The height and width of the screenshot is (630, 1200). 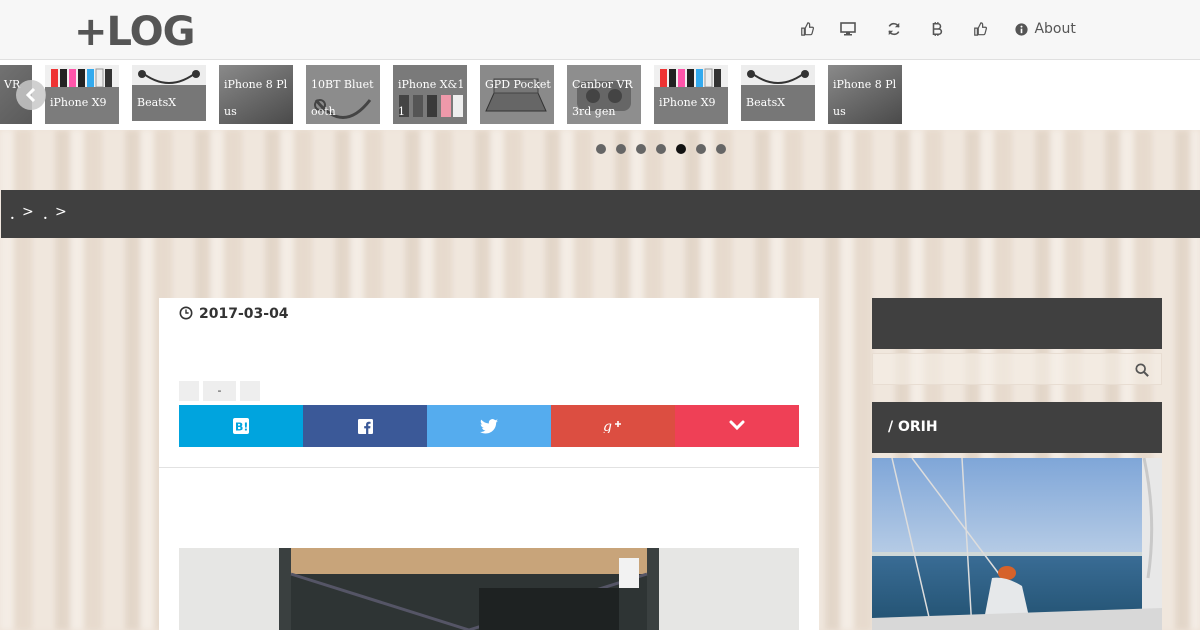 I want to click on hatena-share-button: B!, so click(x=241, y=426).